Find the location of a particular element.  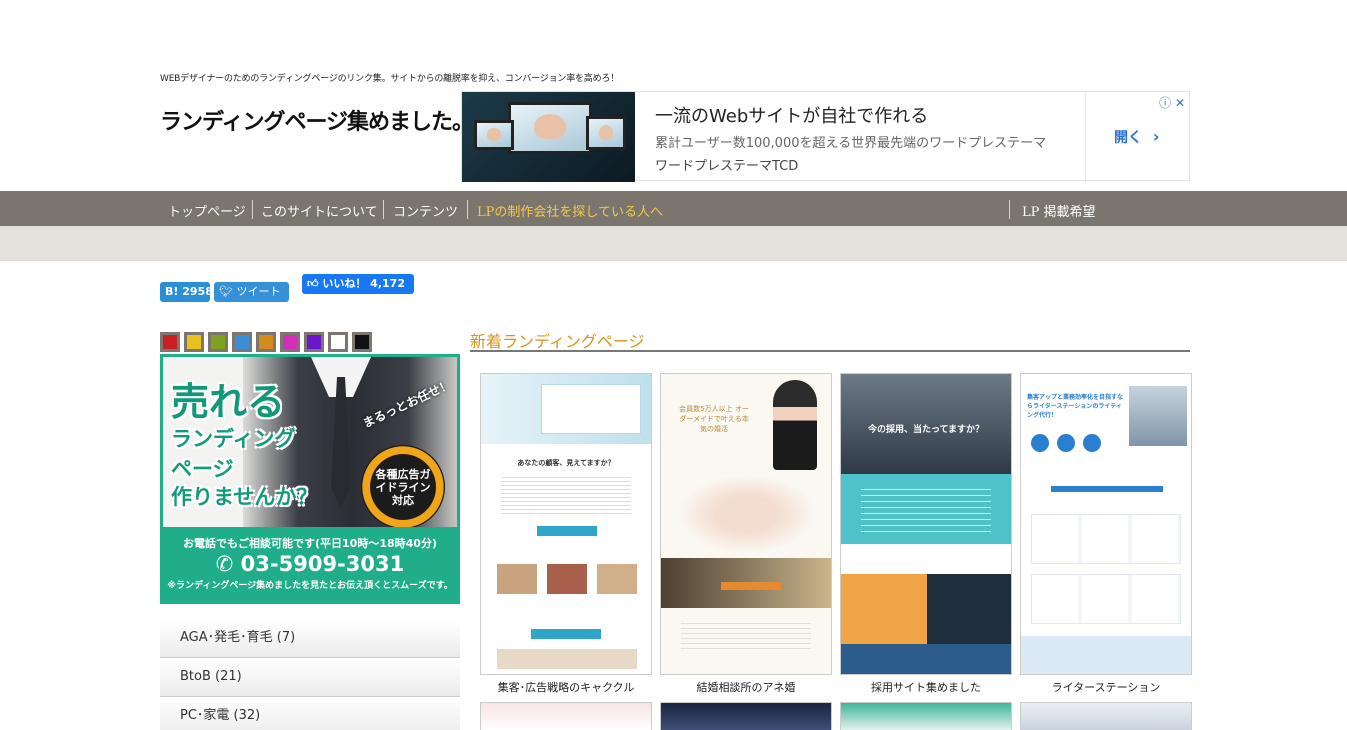

banner-headline-4: 作りませんか？ is located at coordinates (244, 497).